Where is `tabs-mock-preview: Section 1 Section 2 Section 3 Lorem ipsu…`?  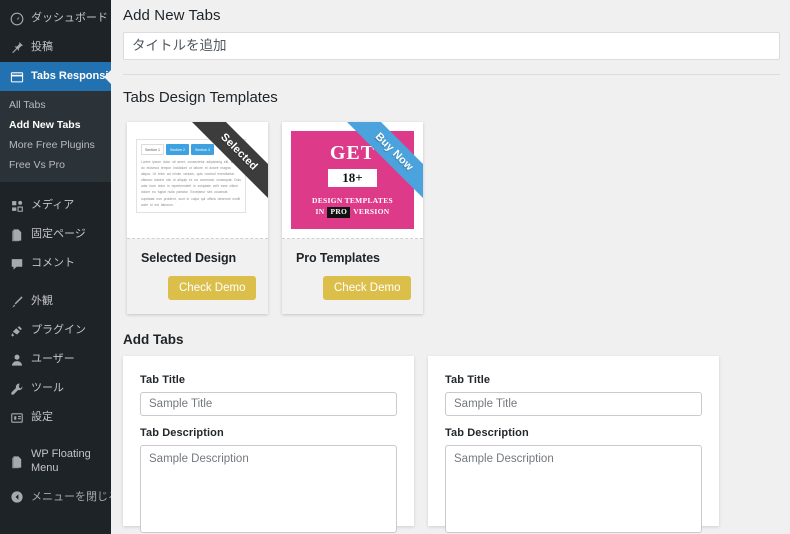
tabs-mock-preview: Section 1 Section 2 Section 3 Lorem ipsu… is located at coordinates (191, 176).